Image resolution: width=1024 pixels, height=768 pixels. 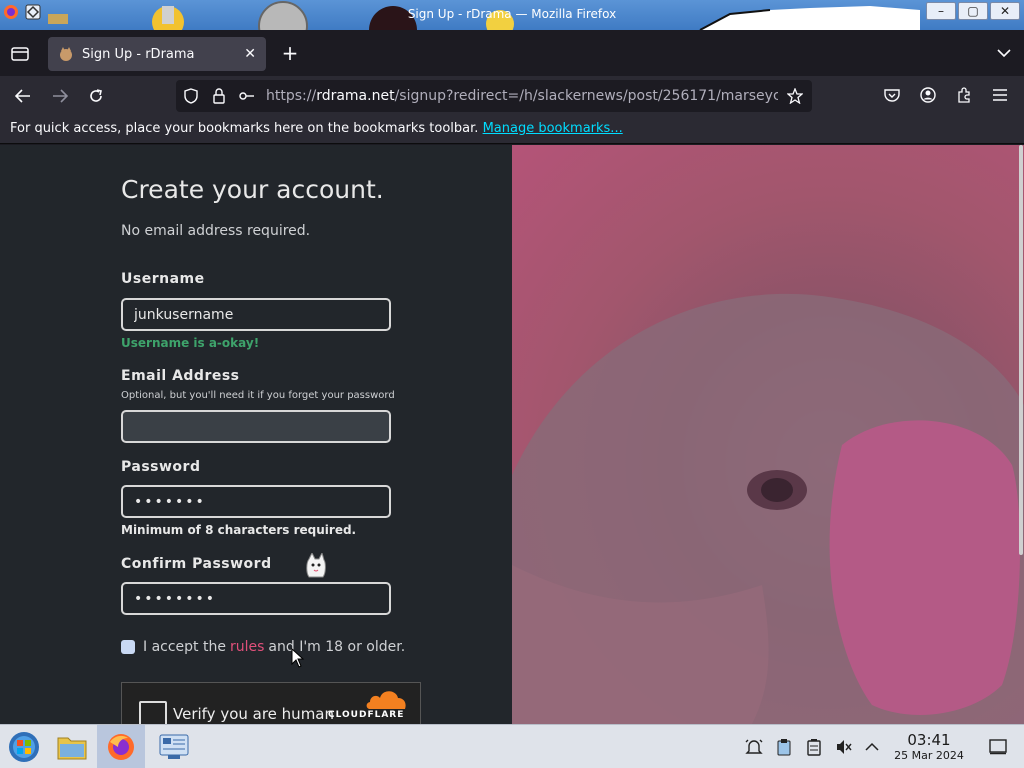 What do you see at coordinates (1005, 11) in the screenshot?
I see `close-window-button: ✕` at bounding box center [1005, 11].